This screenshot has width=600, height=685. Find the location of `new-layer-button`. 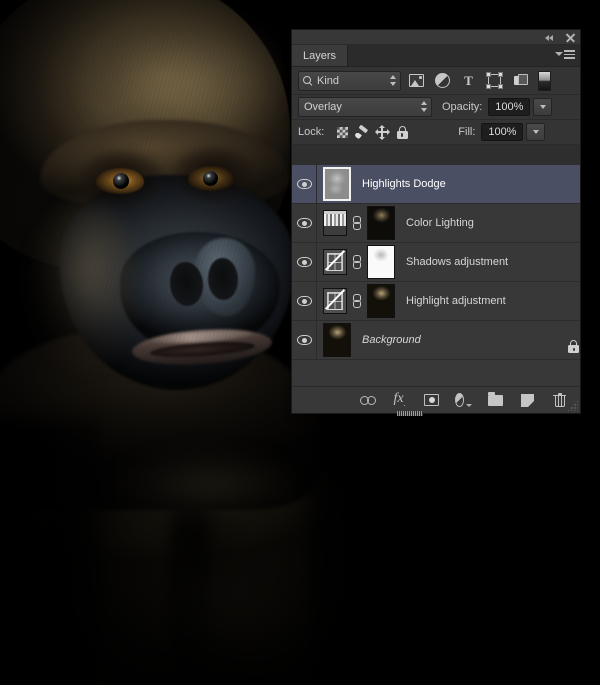

new-layer-button is located at coordinates (527, 400).